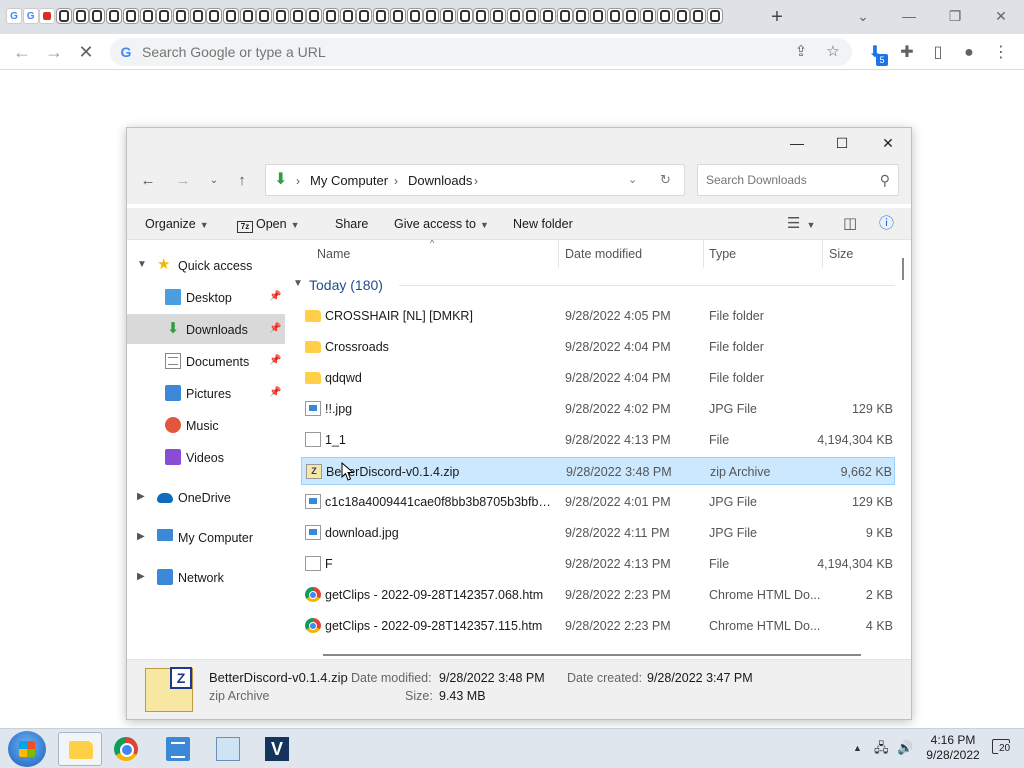 This screenshot has width=1024, height=768. I want to click on new-folder-button: New folder, so click(543, 224).